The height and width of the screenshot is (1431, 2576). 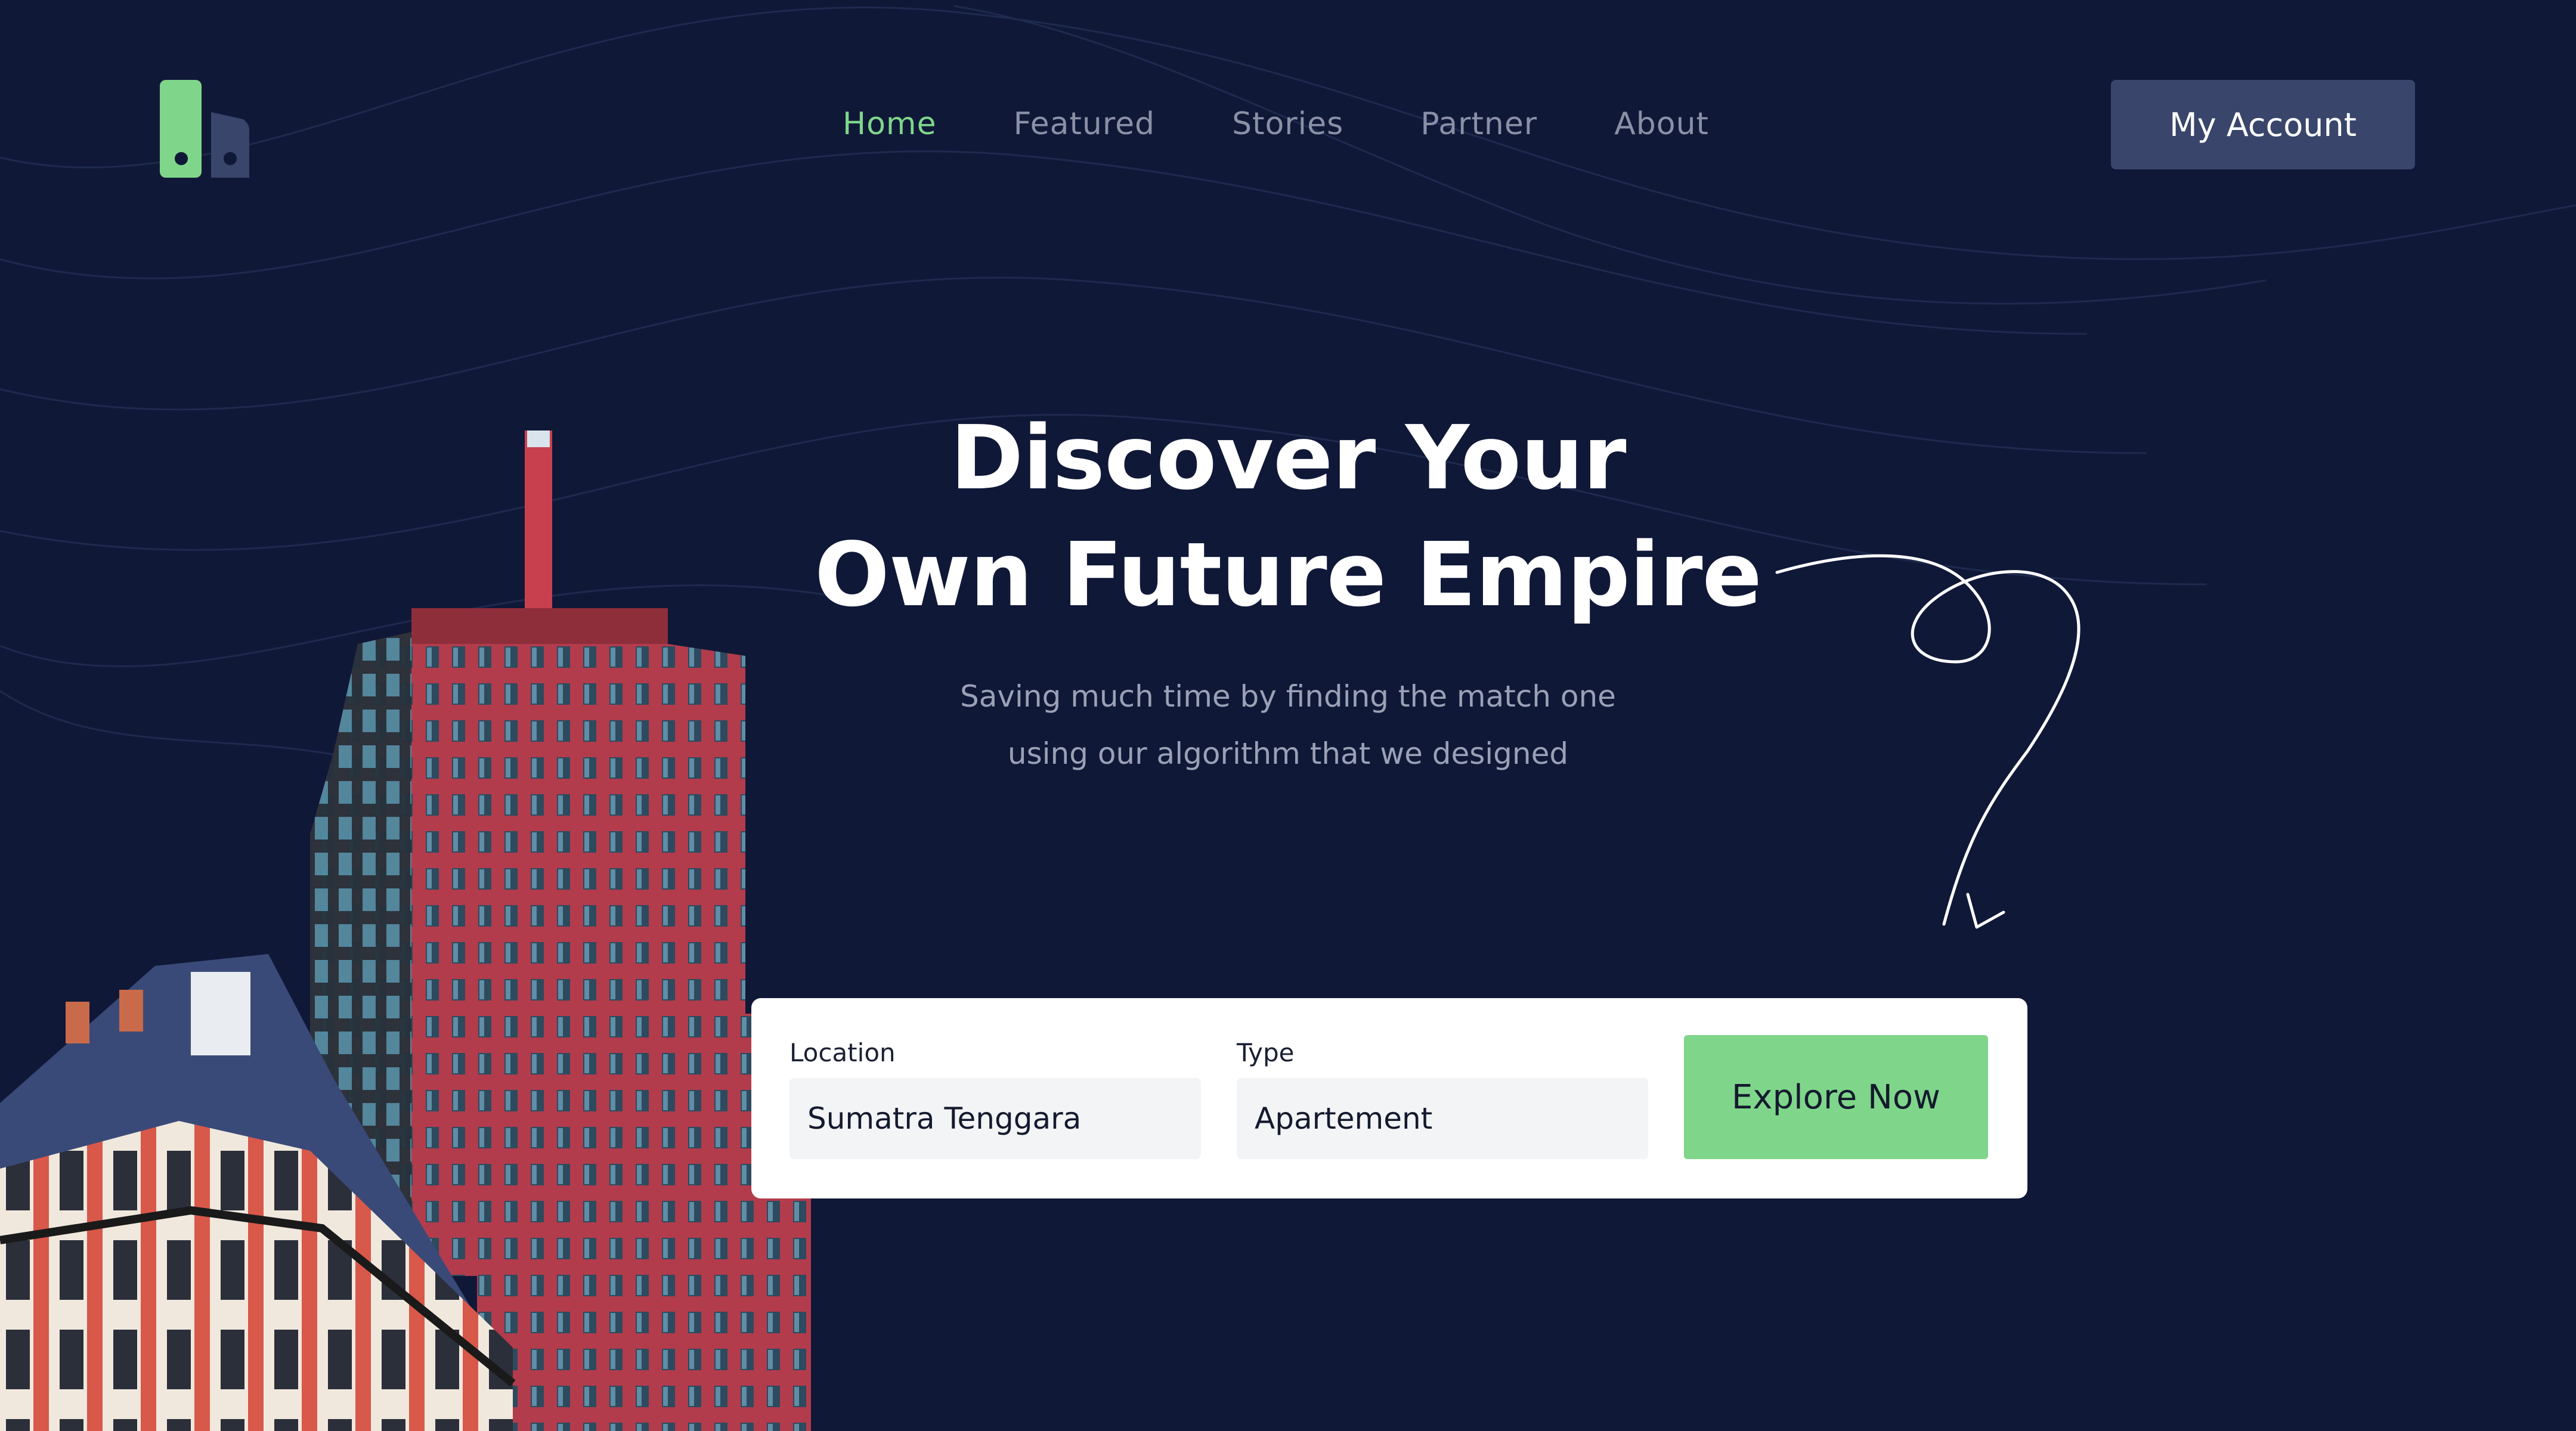 What do you see at coordinates (843, 1052) in the screenshot?
I see `location-label: Location` at bounding box center [843, 1052].